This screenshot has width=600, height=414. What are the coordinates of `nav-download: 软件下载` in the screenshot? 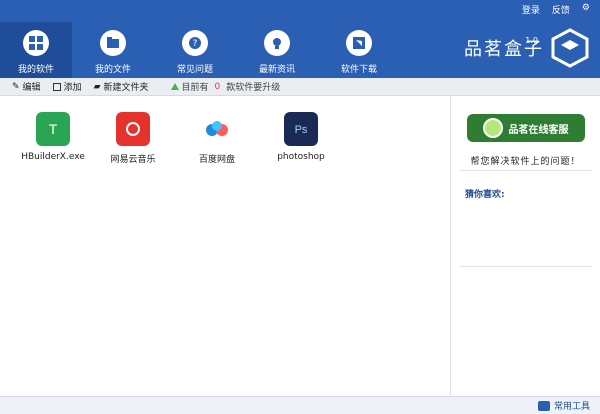 It's located at (359, 50).